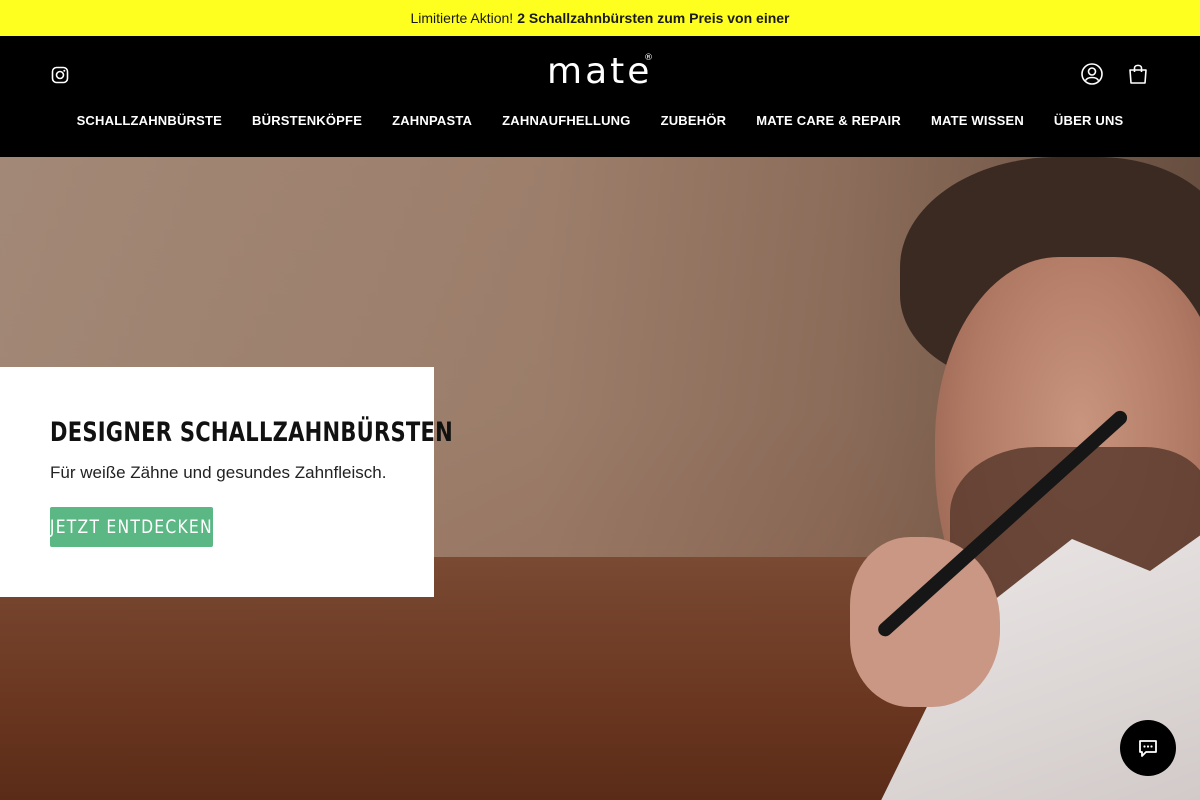 The width and height of the screenshot is (1200, 800). What do you see at coordinates (977, 120) in the screenshot?
I see `nav-item-mate-wissen: MATE WISSEN` at bounding box center [977, 120].